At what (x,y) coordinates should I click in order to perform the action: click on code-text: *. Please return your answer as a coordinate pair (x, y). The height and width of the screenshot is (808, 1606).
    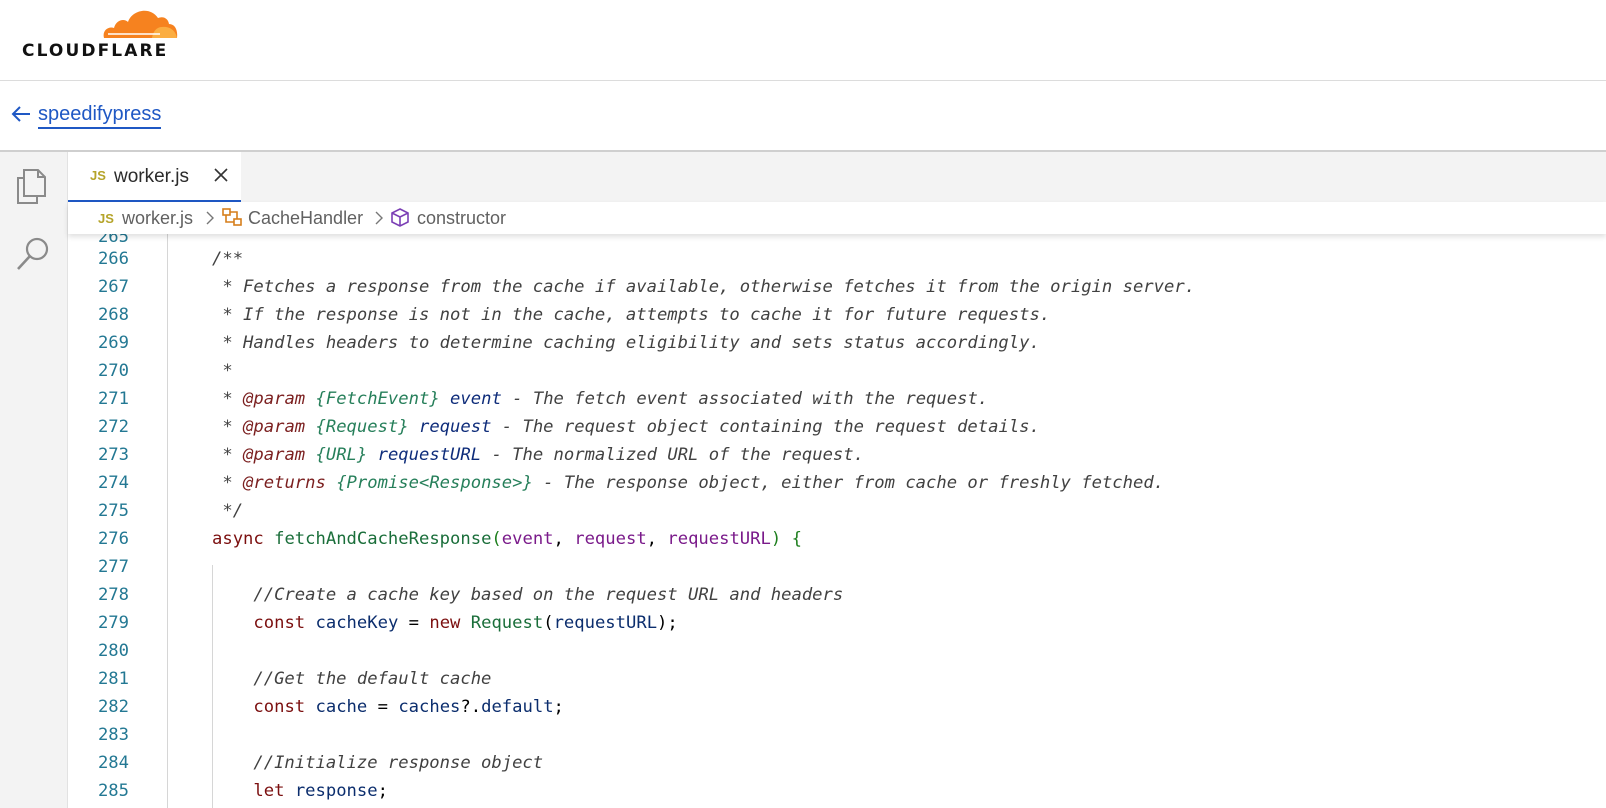
    Looking at the image, I should click on (222, 371).